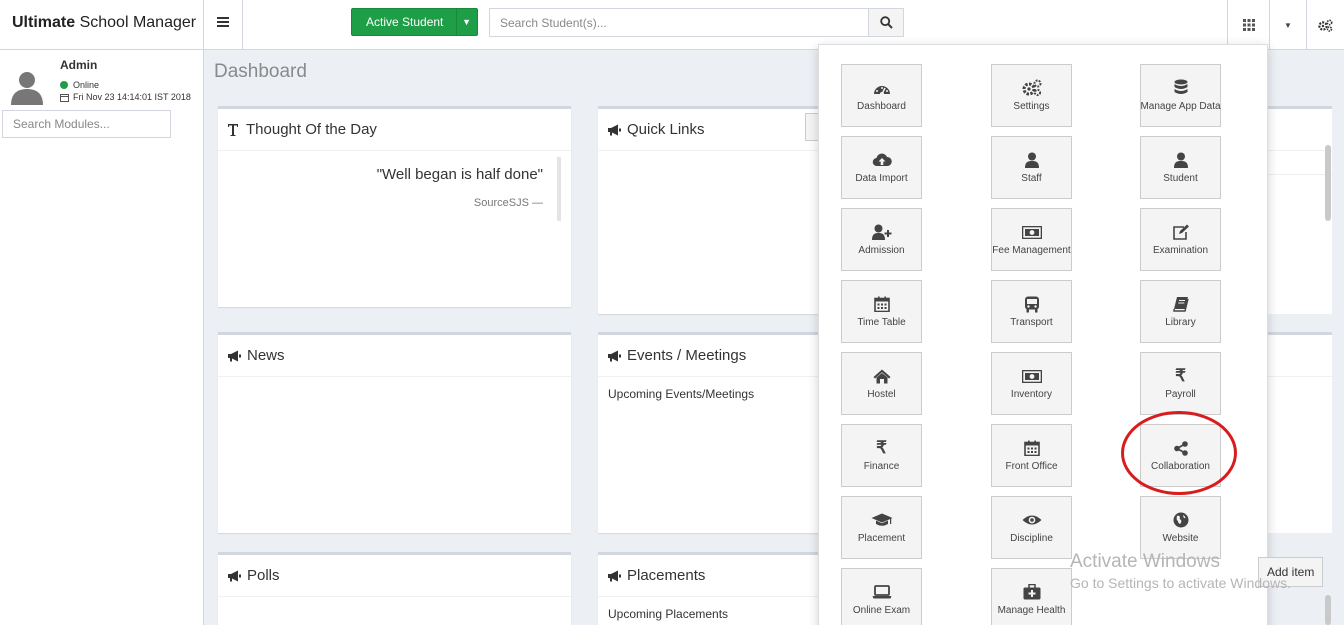 This screenshot has height=625, width=1344. Describe the element at coordinates (1299, 210) in the screenshot. I see `right-panel-top` at that location.